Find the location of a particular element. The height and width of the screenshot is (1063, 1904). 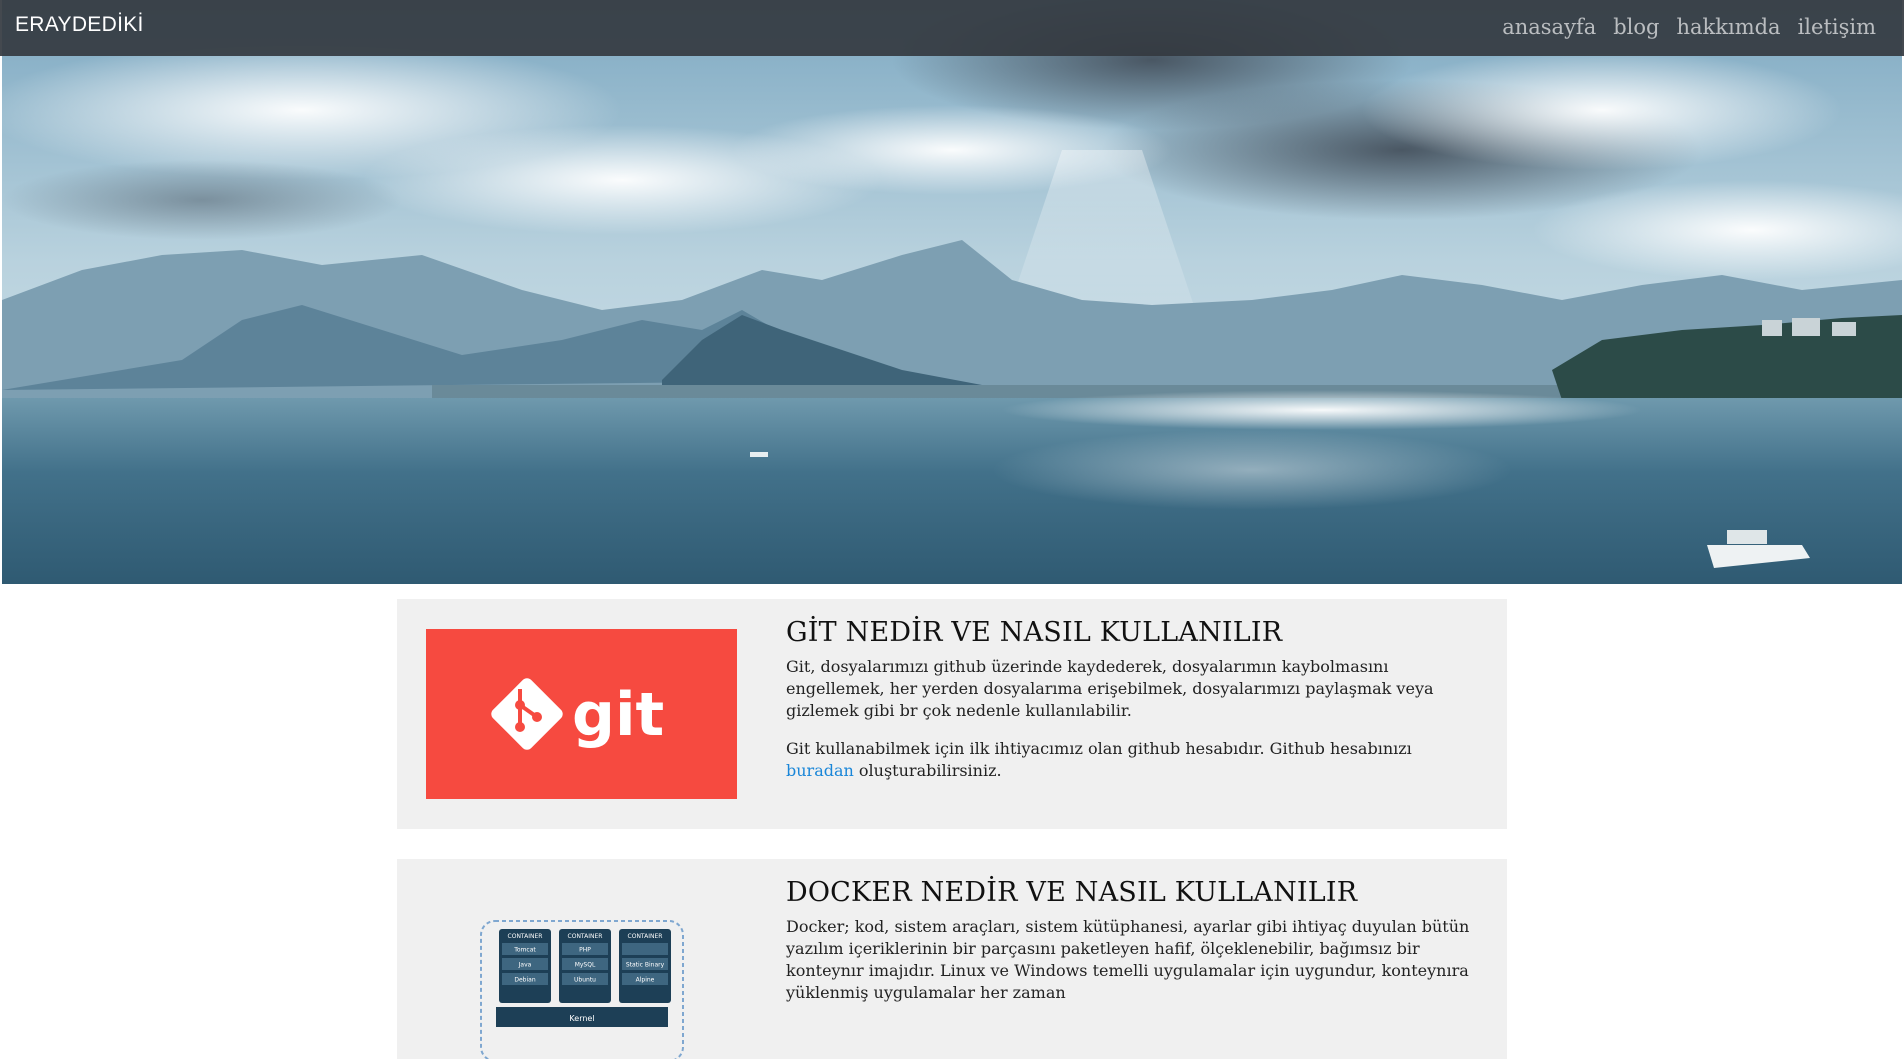

nav-link-home: anasayfa is located at coordinates (1549, 27).